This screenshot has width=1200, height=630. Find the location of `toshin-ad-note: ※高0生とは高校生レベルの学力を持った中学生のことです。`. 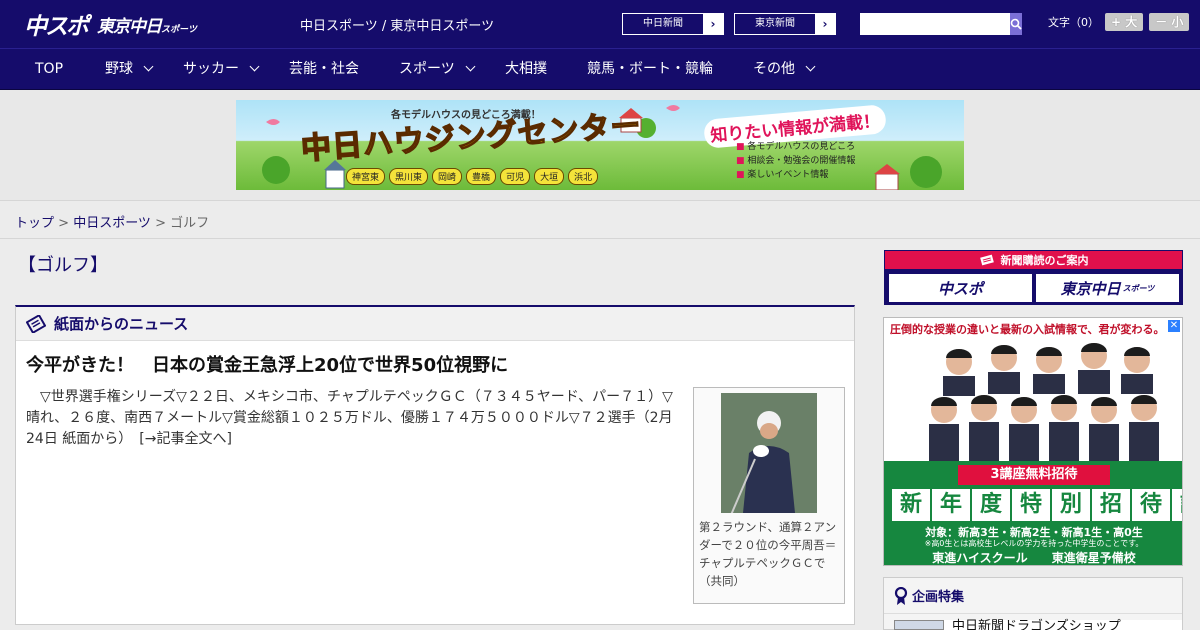

toshin-ad-note: ※高0生とは高校生レベルの学力を持った中学生のことです。 is located at coordinates (1034, 543).